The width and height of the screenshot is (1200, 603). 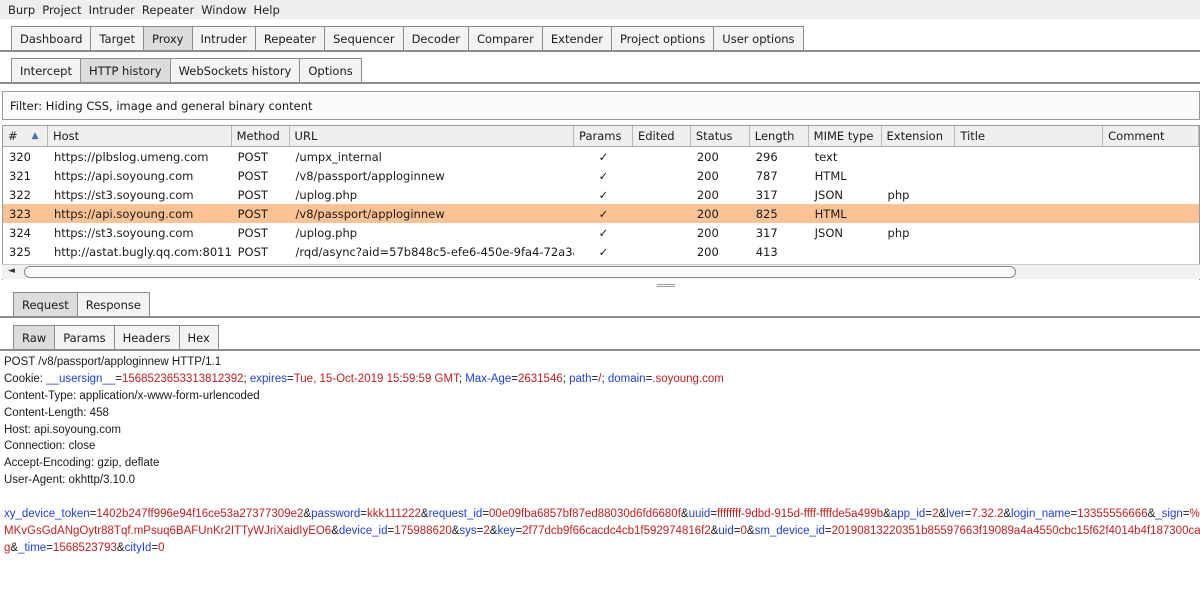 I want to click on format-tab-headers: Headers, so click(x=146, y=337).